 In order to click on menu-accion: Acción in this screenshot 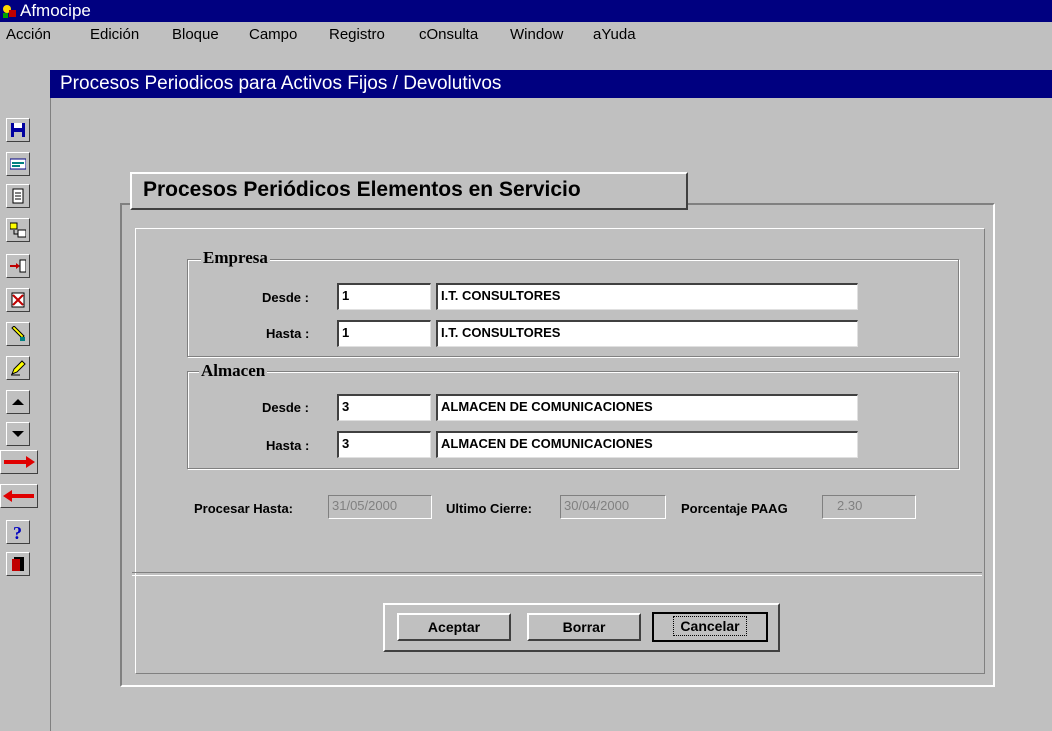, I will do `click(28, 35)`.